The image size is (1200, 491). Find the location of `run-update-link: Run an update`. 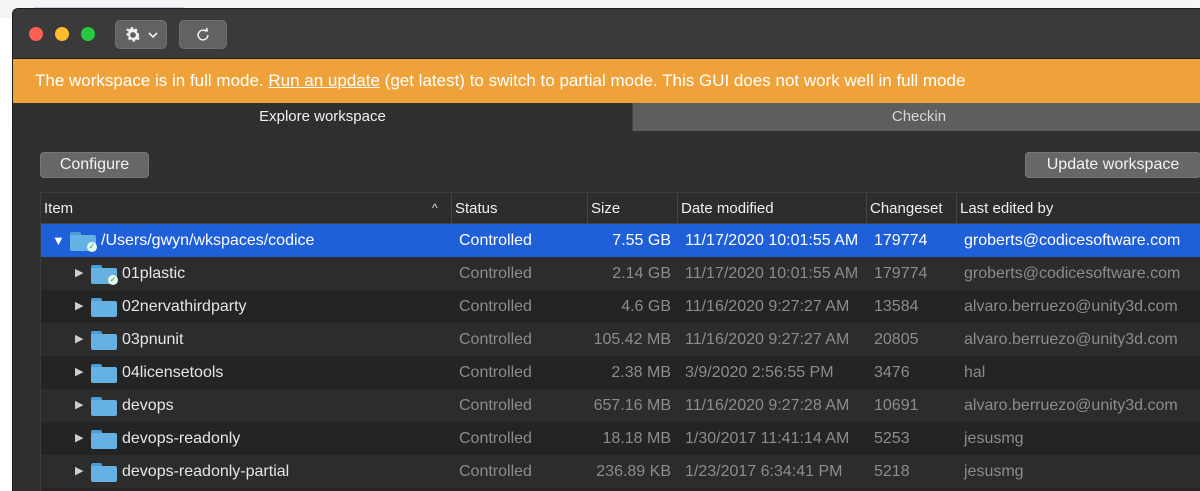

run-update-link: Run an update is located at coordinates (324, 80).